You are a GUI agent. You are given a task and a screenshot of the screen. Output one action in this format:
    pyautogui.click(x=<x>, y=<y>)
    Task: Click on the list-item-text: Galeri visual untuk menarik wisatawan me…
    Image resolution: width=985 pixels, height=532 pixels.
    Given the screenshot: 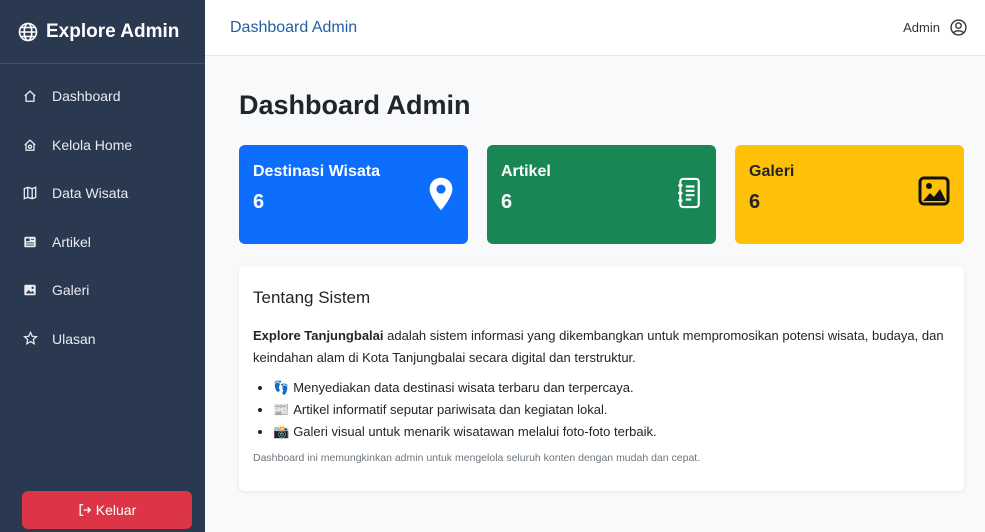 What is the action you would take?
    pyautogui.click(x=475, y=431)
    